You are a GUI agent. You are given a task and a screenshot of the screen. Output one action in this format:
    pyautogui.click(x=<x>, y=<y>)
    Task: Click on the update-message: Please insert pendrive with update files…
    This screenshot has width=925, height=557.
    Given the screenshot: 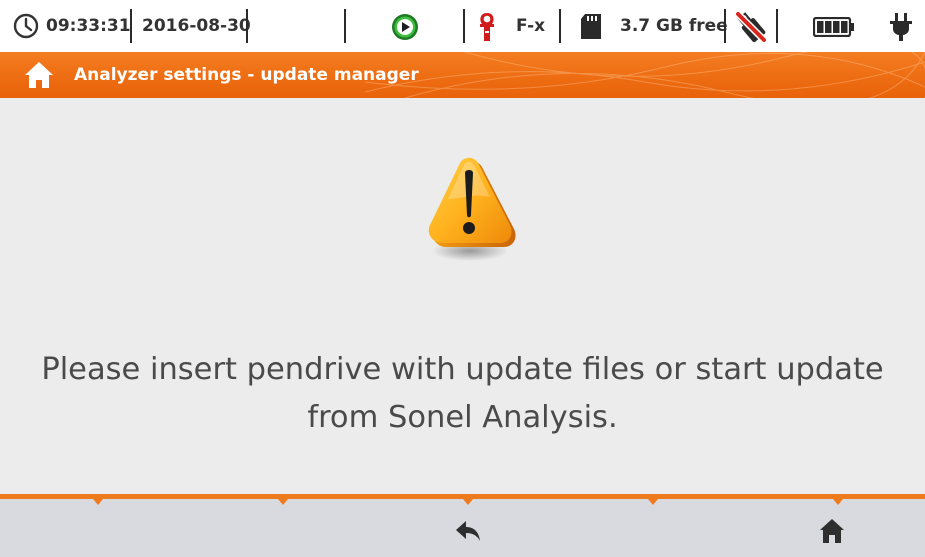 What is the action you would take?
    pyautogui.click(x=462, y=393)
    